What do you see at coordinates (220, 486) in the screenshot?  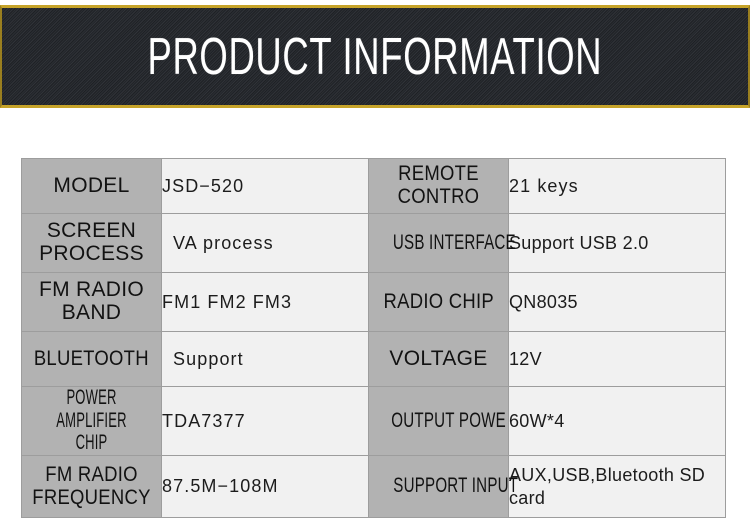 I see `spec-value-text: 87.5M−108M` at bounding box center [220, 486].